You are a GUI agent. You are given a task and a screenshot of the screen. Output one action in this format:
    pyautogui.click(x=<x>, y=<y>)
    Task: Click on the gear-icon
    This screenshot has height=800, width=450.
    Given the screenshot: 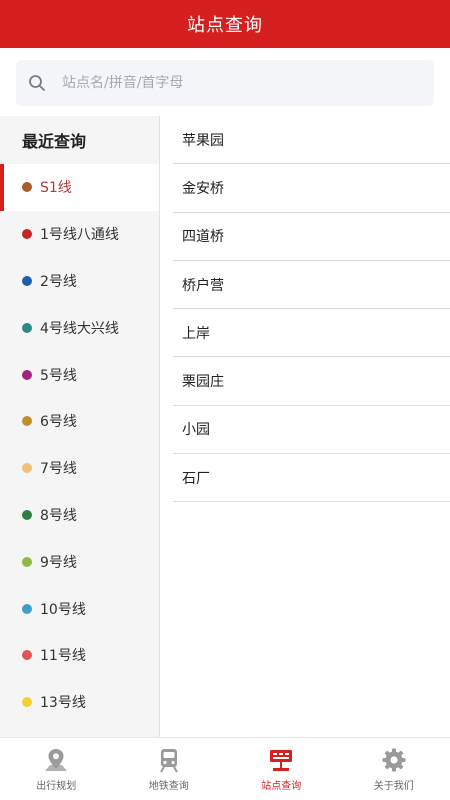 What is the action you would take?
    pyautogui.click(x=394, y=759)
    